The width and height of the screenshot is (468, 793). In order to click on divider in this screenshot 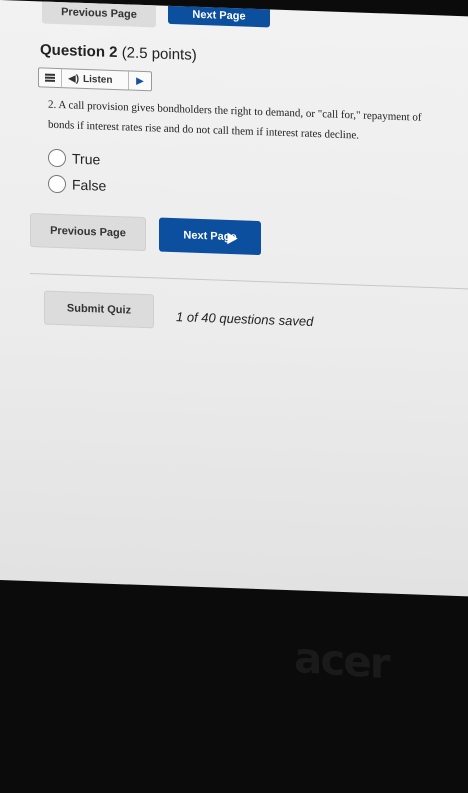, I will do `click(249, 281)`.